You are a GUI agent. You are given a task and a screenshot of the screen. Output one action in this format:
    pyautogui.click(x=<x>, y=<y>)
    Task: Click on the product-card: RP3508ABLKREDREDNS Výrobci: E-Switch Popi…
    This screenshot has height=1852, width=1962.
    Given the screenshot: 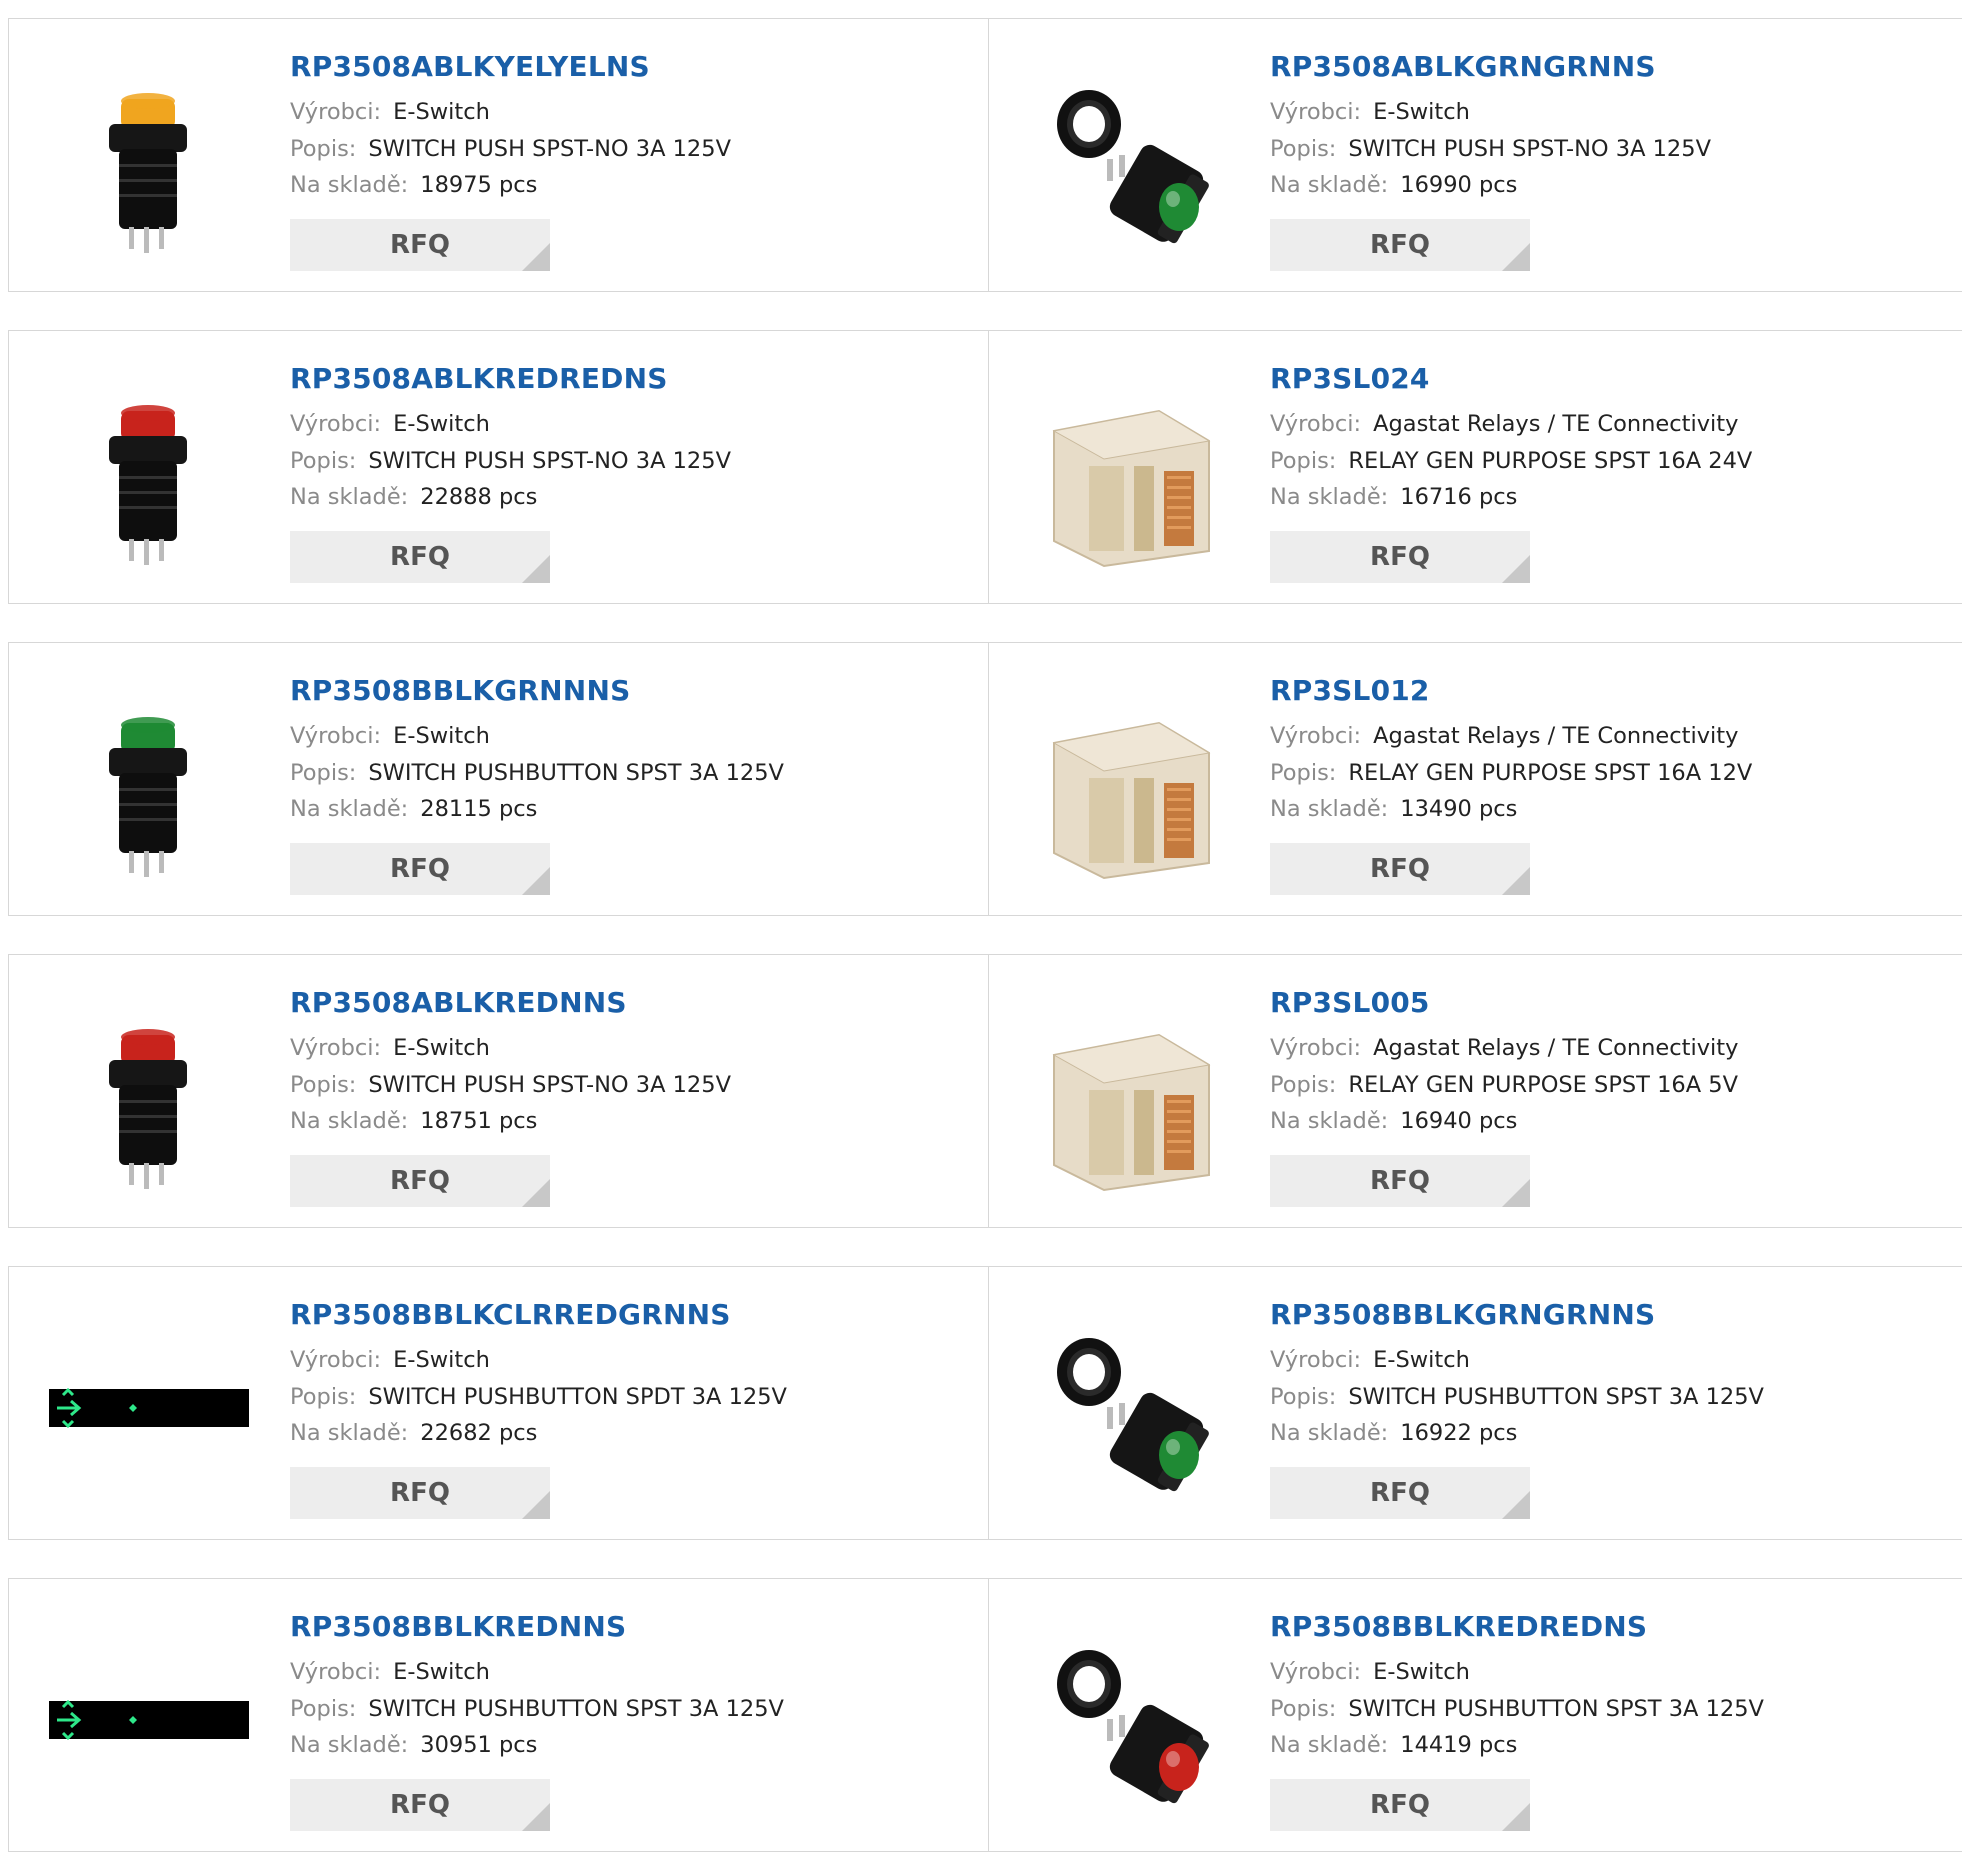 What is the action you would take?
    pyautogui.click(x=498, y=467)
    